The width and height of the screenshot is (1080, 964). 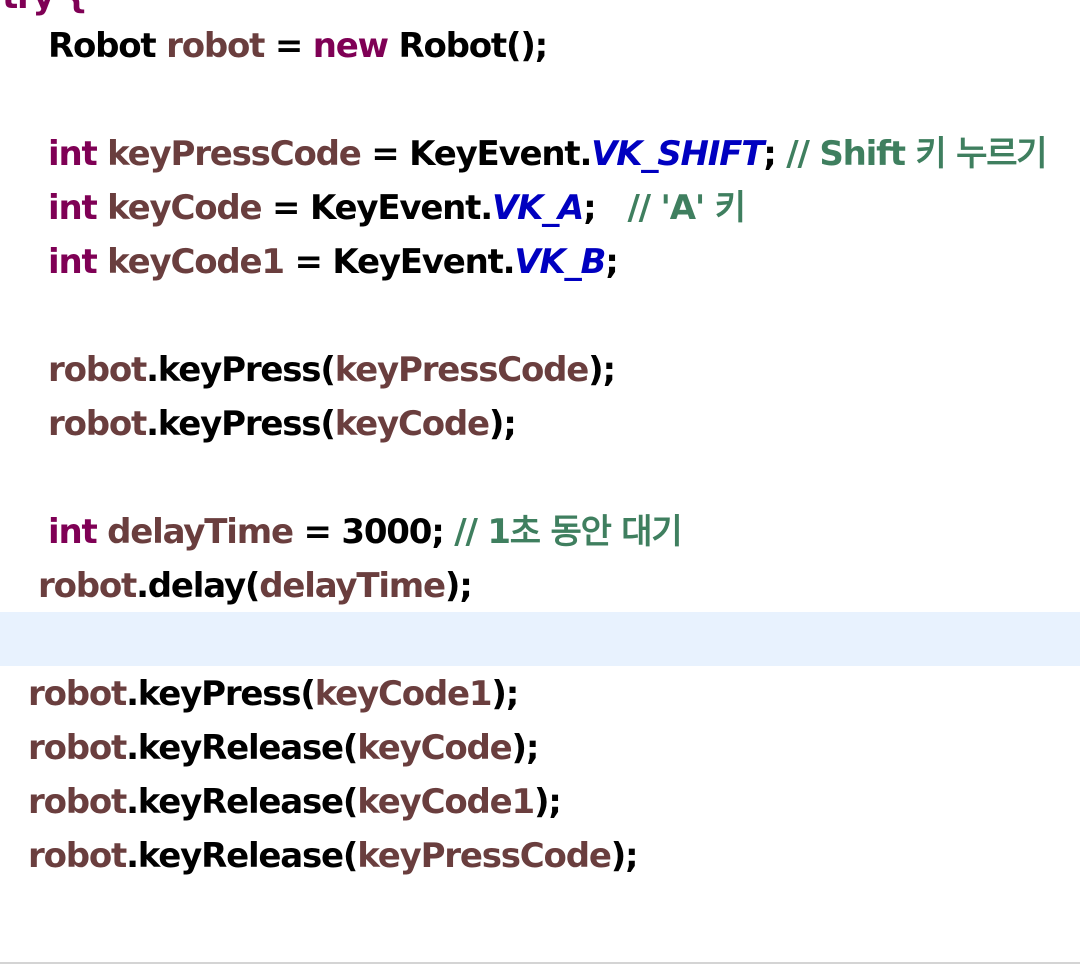 What do you see at coordinates (200, 532) in the screenshot?
I see `variable-name: delayTime` at bounding box center [200, 532].